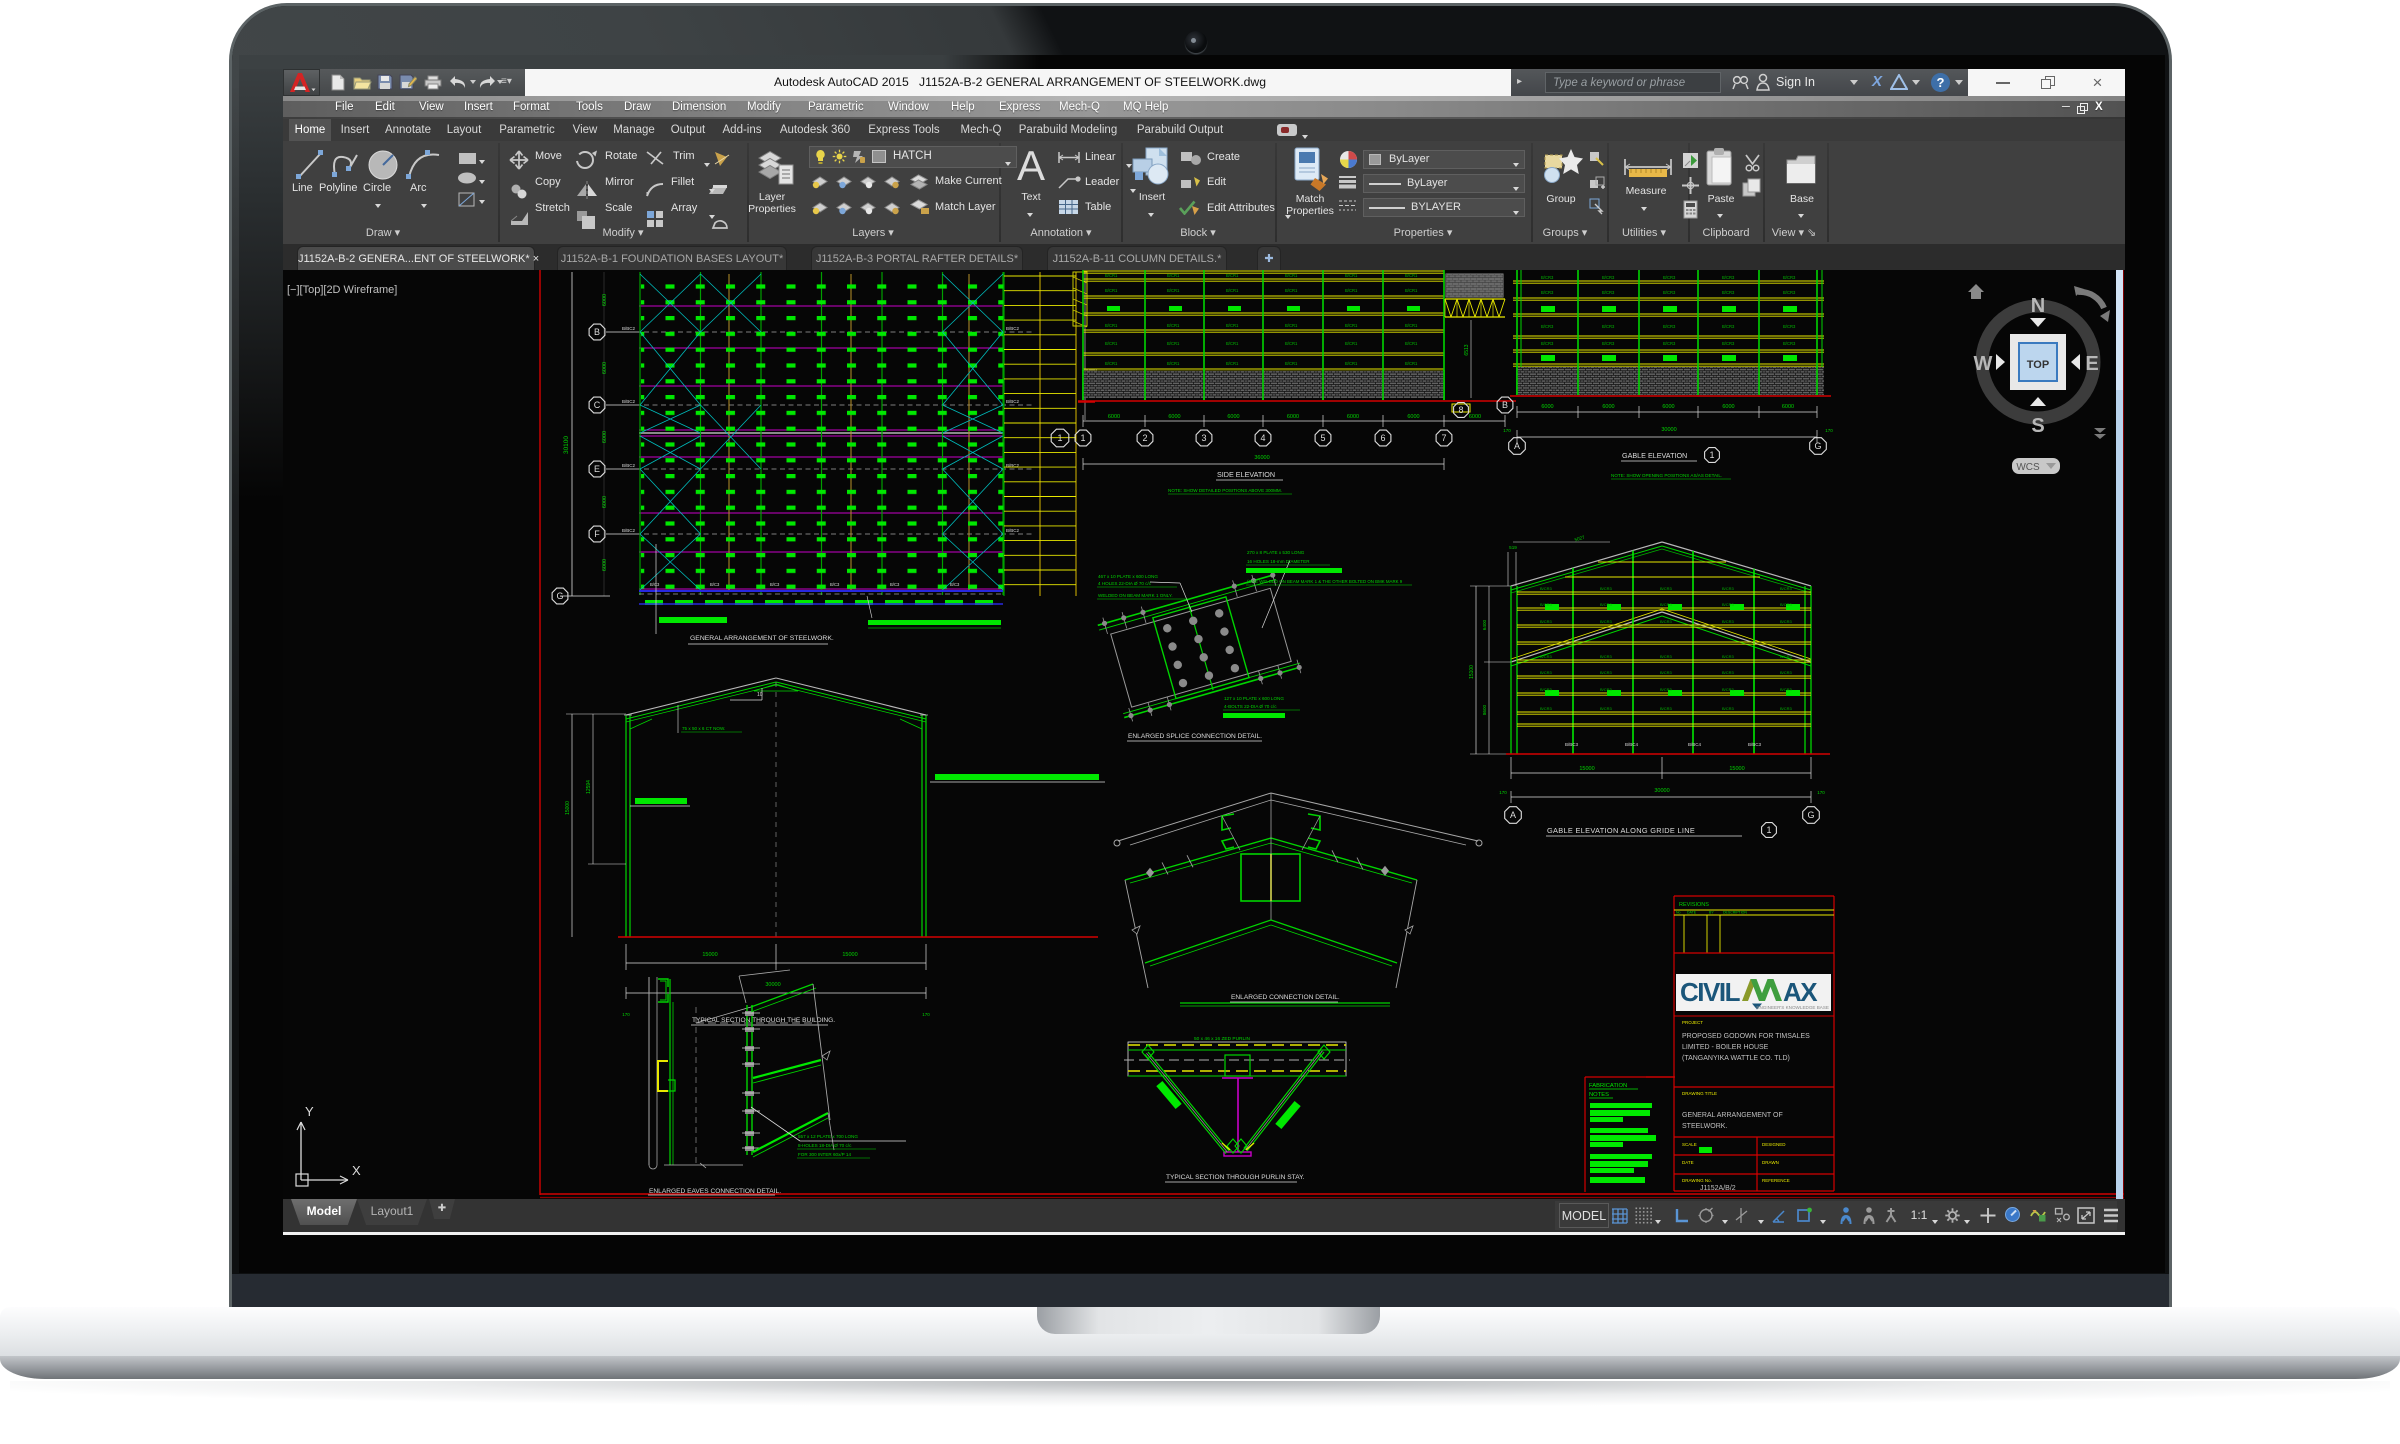 The height and width of the screenshot is (1444, 2400). What do you see at coordinates (1621, 830) in the screenshot?
I see `svg-text:GABLE ELEVATION ALONG GRIDE: GABLE ELEVATION ALONG GRIDE LINE` at bounding box center [1621, 830].